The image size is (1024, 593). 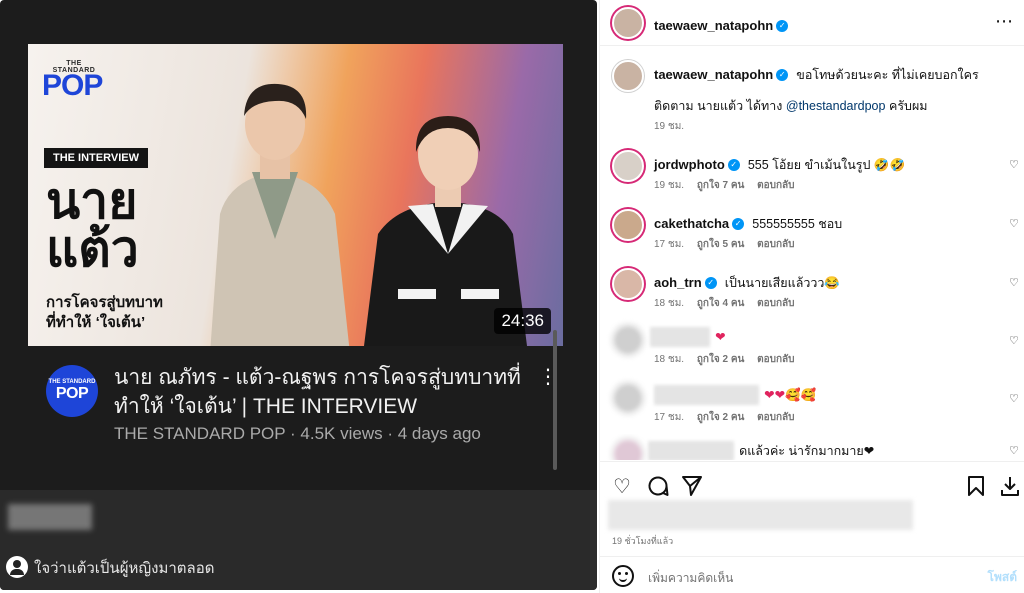 I want to click on comment-body: jordwphoto ✓ 555 โอ้ยย ขำเม้นในรูป 🤣🤣, so click(x=779, y=164).